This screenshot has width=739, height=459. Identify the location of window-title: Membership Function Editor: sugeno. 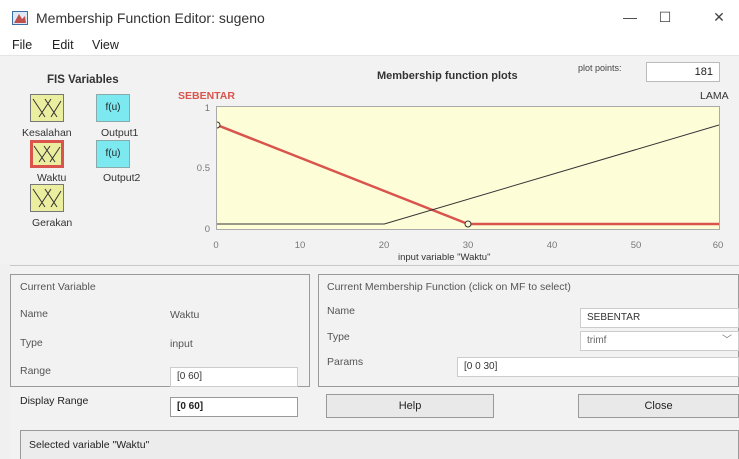
(150, 18).